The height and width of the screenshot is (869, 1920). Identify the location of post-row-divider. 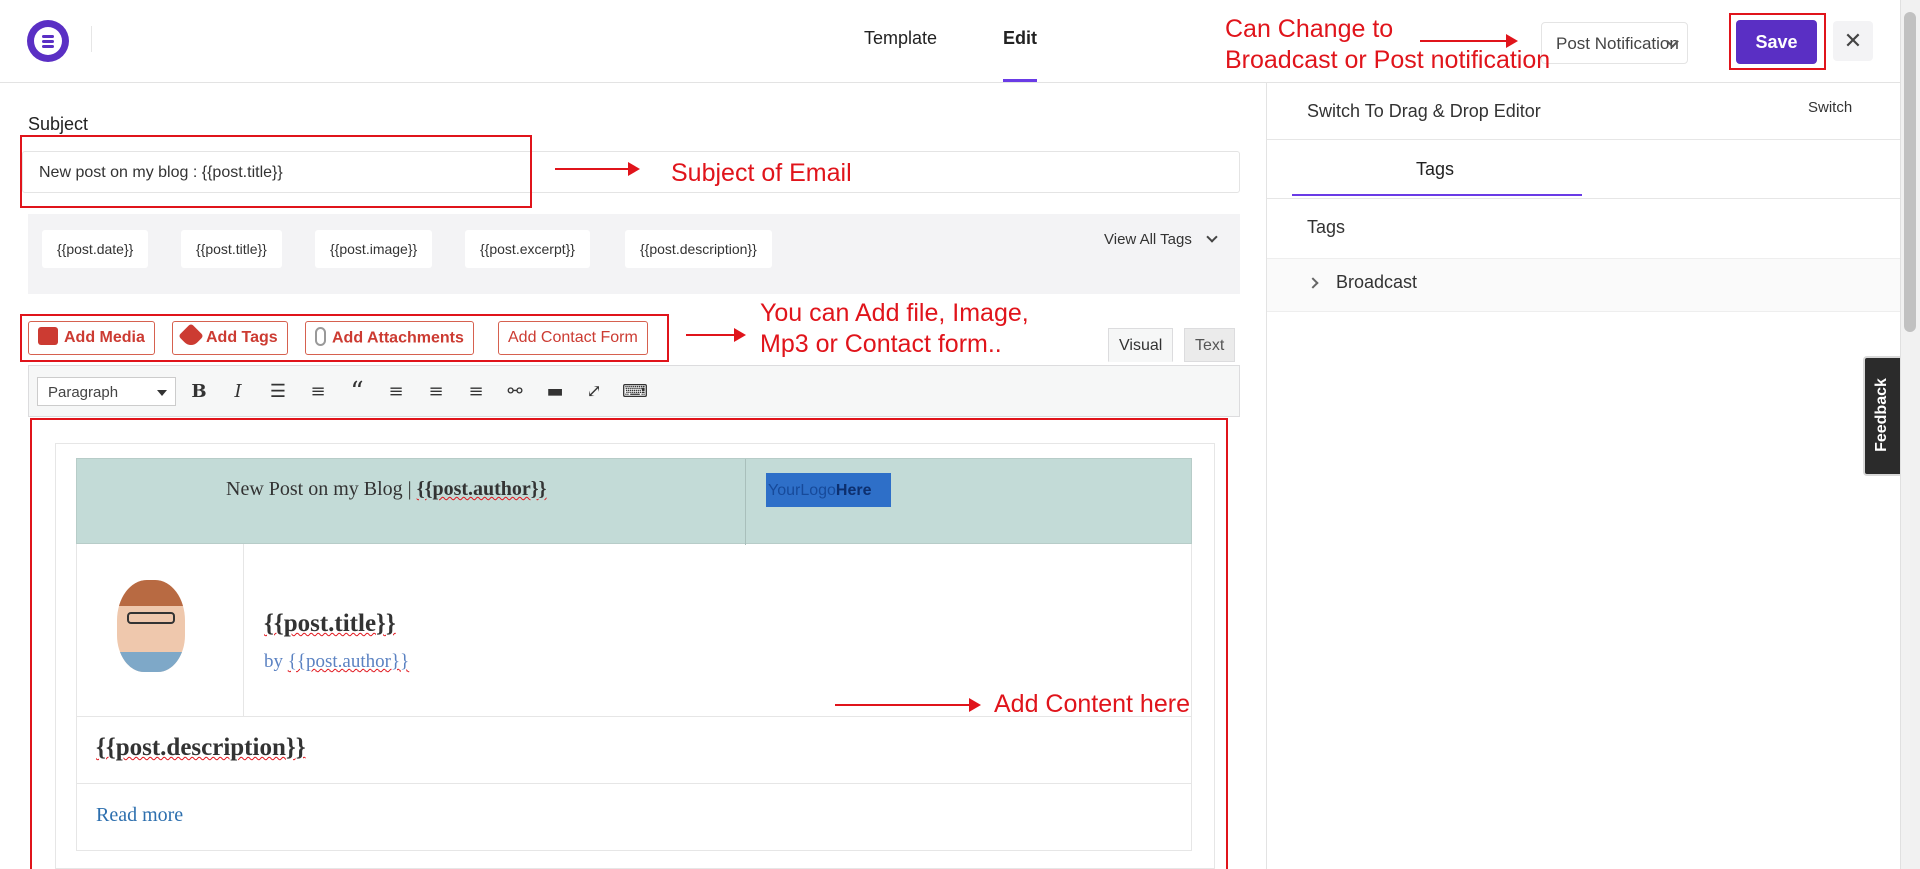
(243, 630).